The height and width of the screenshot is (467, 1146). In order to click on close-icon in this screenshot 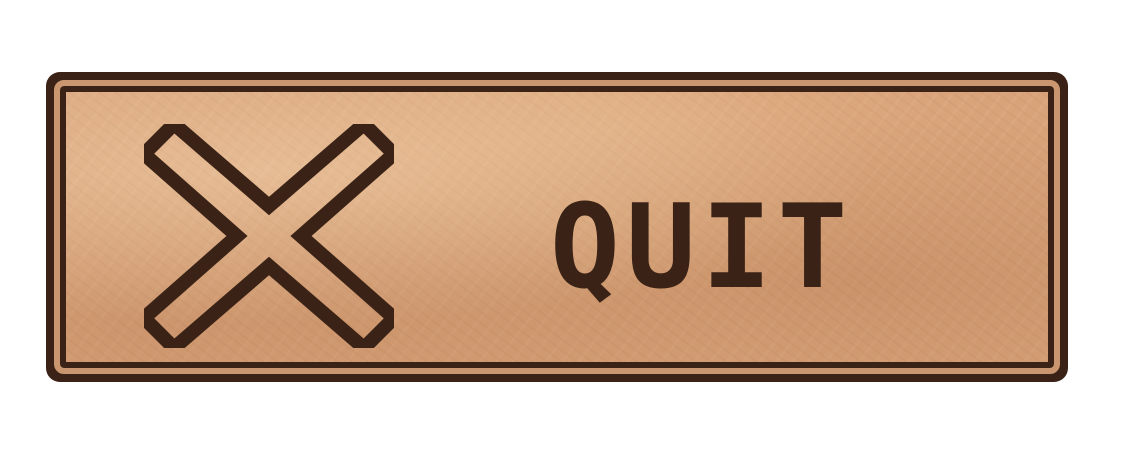, I will do `click(269, 236)`.